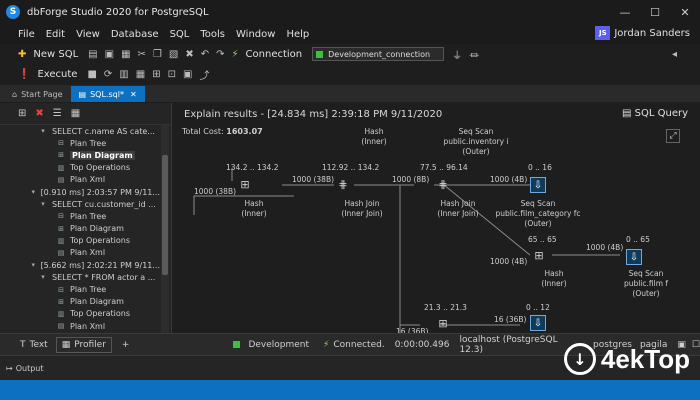  I want to click on menu-help: Help, so click(297, 34).